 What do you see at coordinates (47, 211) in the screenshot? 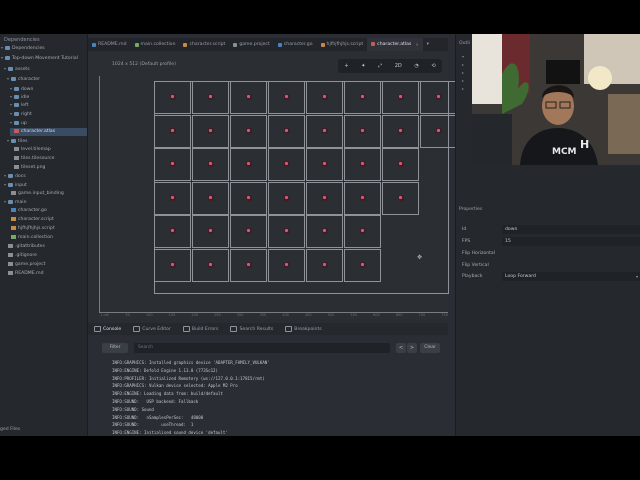
I see `tree-file: character.go` at bounding box center [47, 211].